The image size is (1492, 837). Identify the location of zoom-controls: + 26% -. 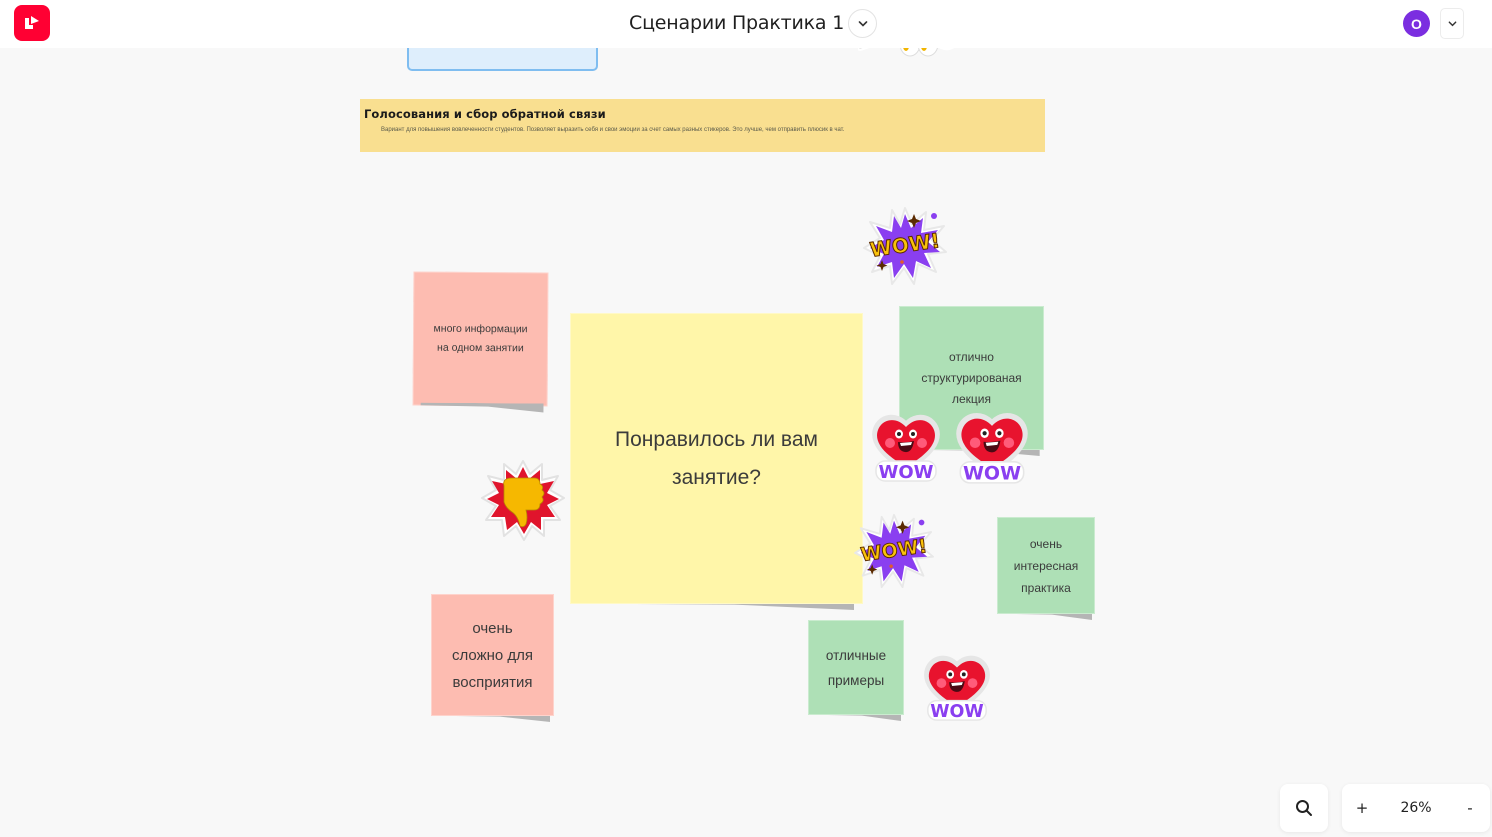
(1416, 808).